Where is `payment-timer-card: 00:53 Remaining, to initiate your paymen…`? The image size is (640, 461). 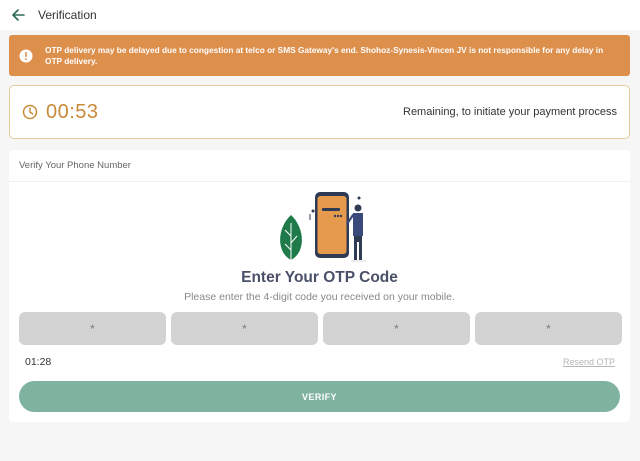
payment-timer-card: 00:53 Remaining, to initiate your paymen… is located at coordinates (319, 112).